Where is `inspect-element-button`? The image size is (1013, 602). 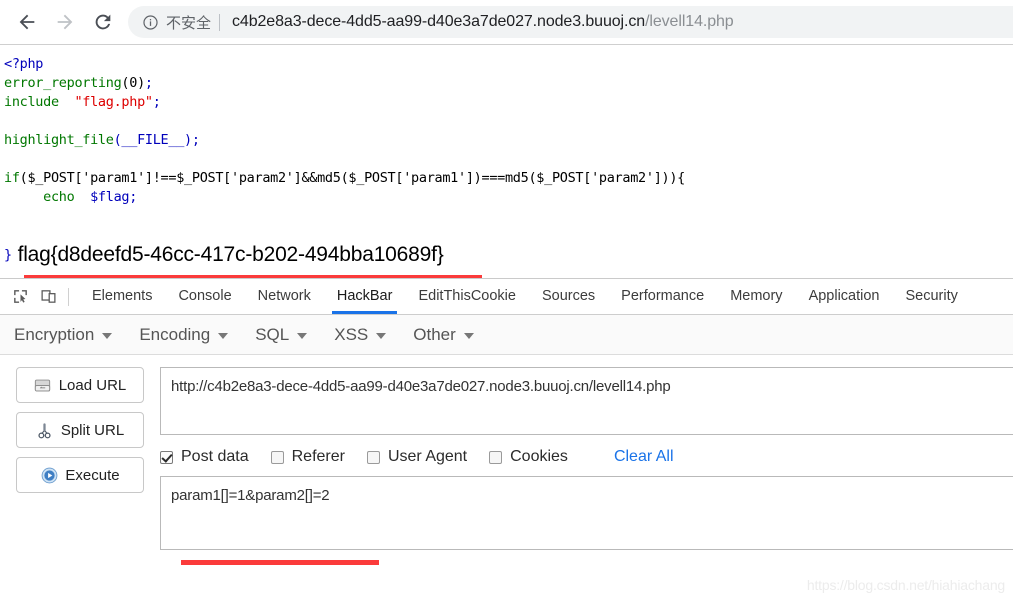 inspect-element-button is located at coordinates (20, 297).